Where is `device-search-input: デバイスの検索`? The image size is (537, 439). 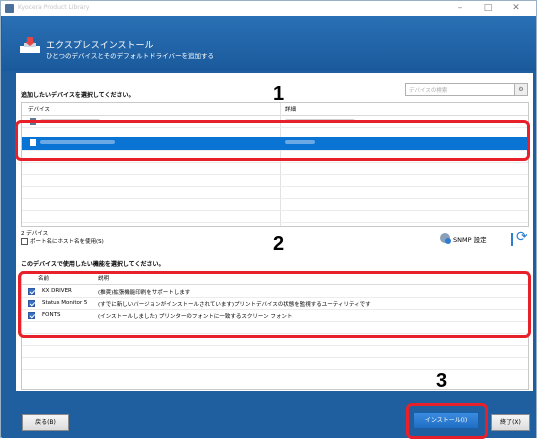
device-search-input: デバイスの検索 is located at coordinates (460, 89).